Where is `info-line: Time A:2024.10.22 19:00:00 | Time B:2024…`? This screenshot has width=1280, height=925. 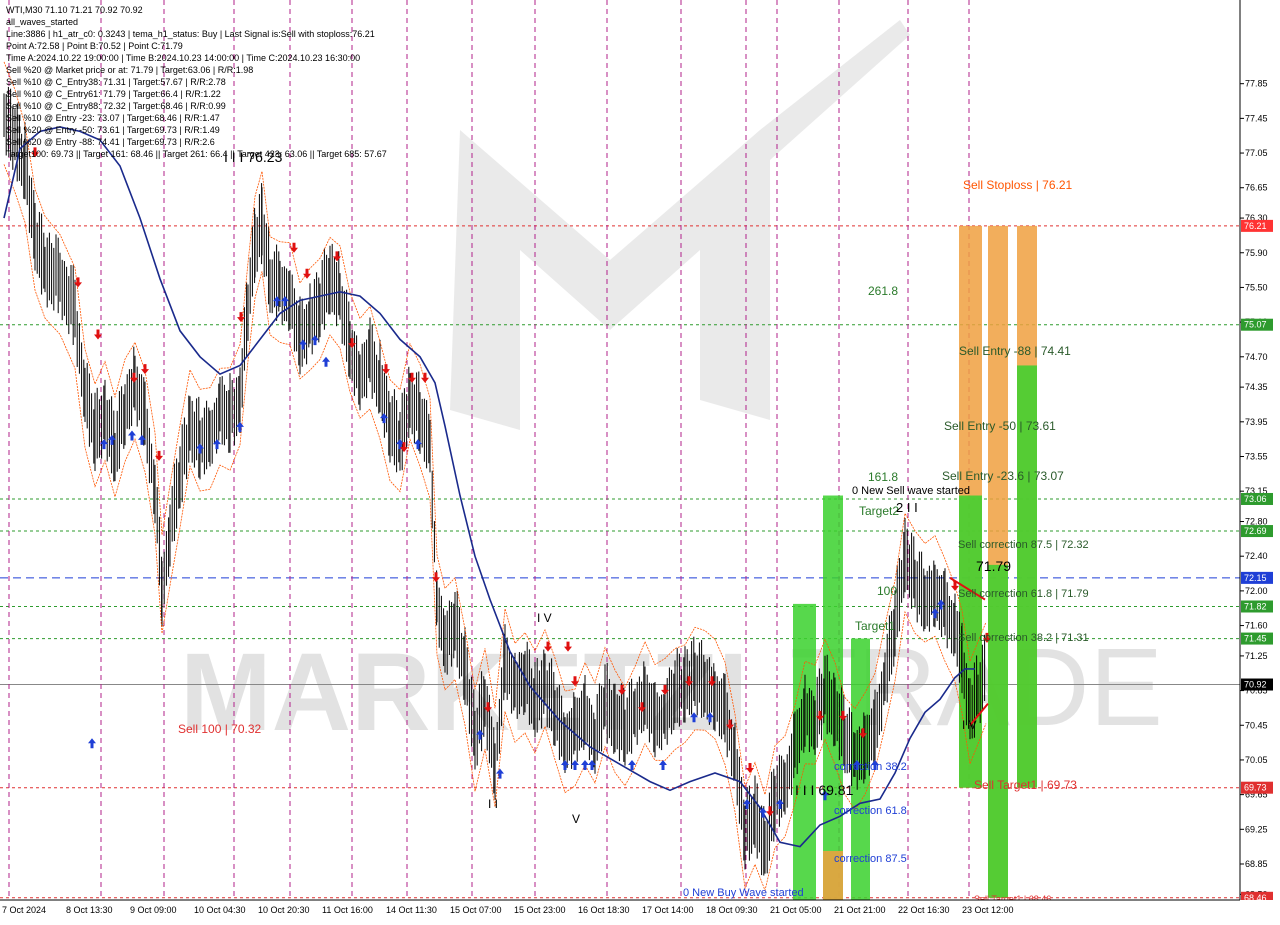
info-line: Time A:2024.10.22 19:00:00 | Time B:2024… is located at coordinates (183, 58).